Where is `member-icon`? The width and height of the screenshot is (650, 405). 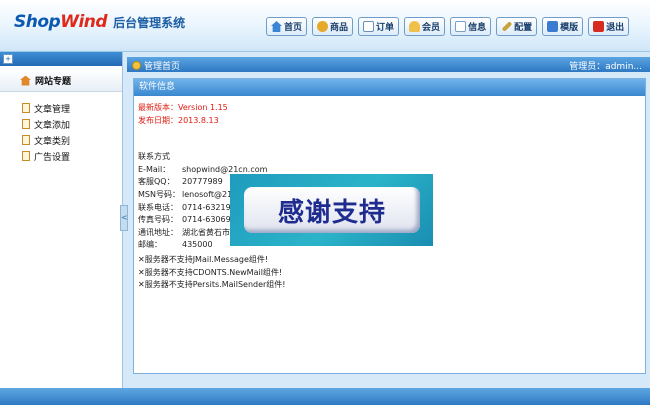
member-icon is located at coordinates (415, 26).